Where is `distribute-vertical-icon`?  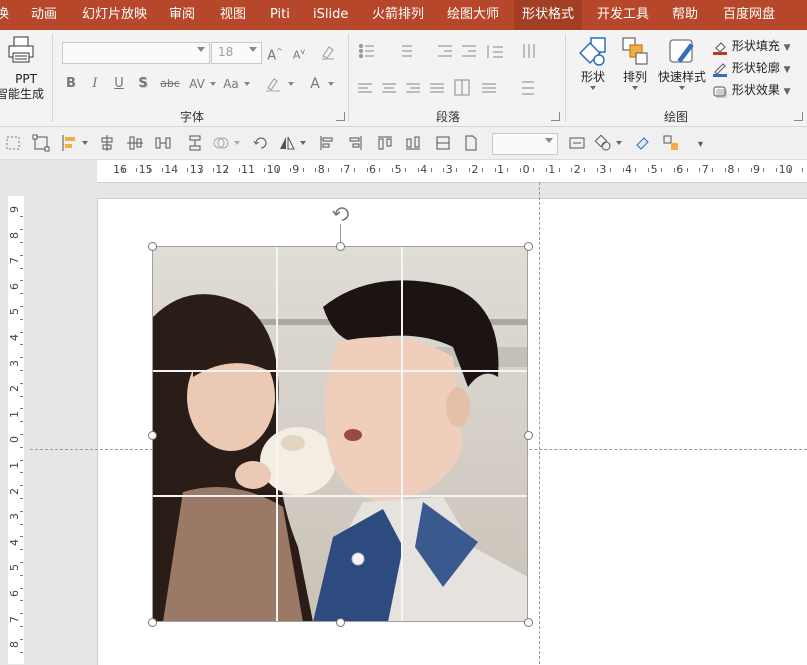 distribute-vertical-icon is located at coordinates (195, 143).